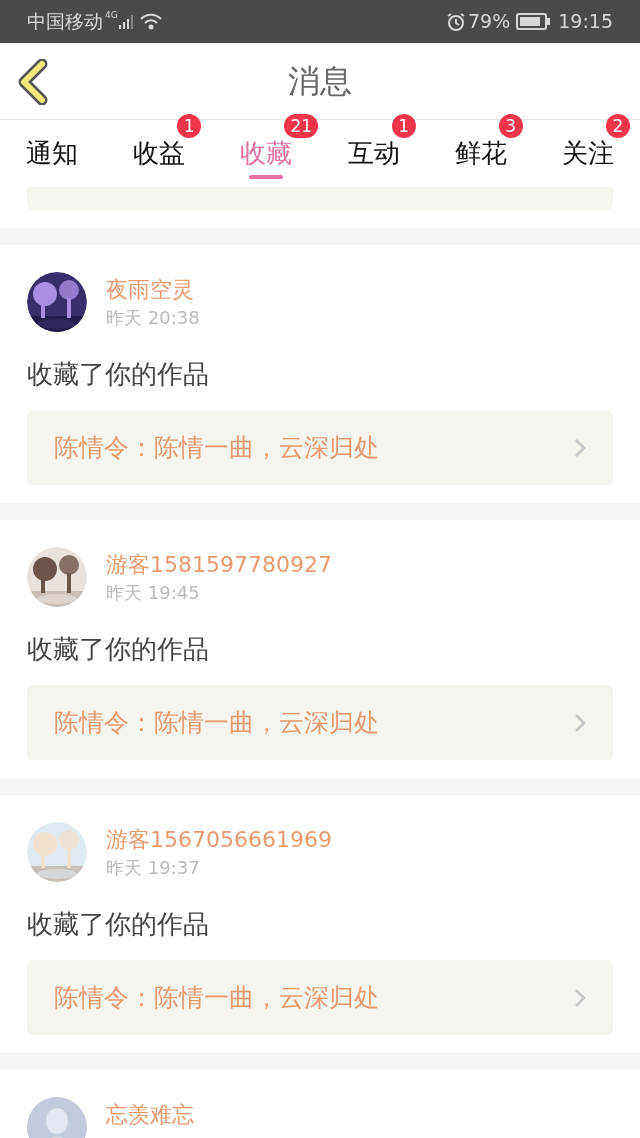  I want to click on wifi-icon, so click(150, 21).